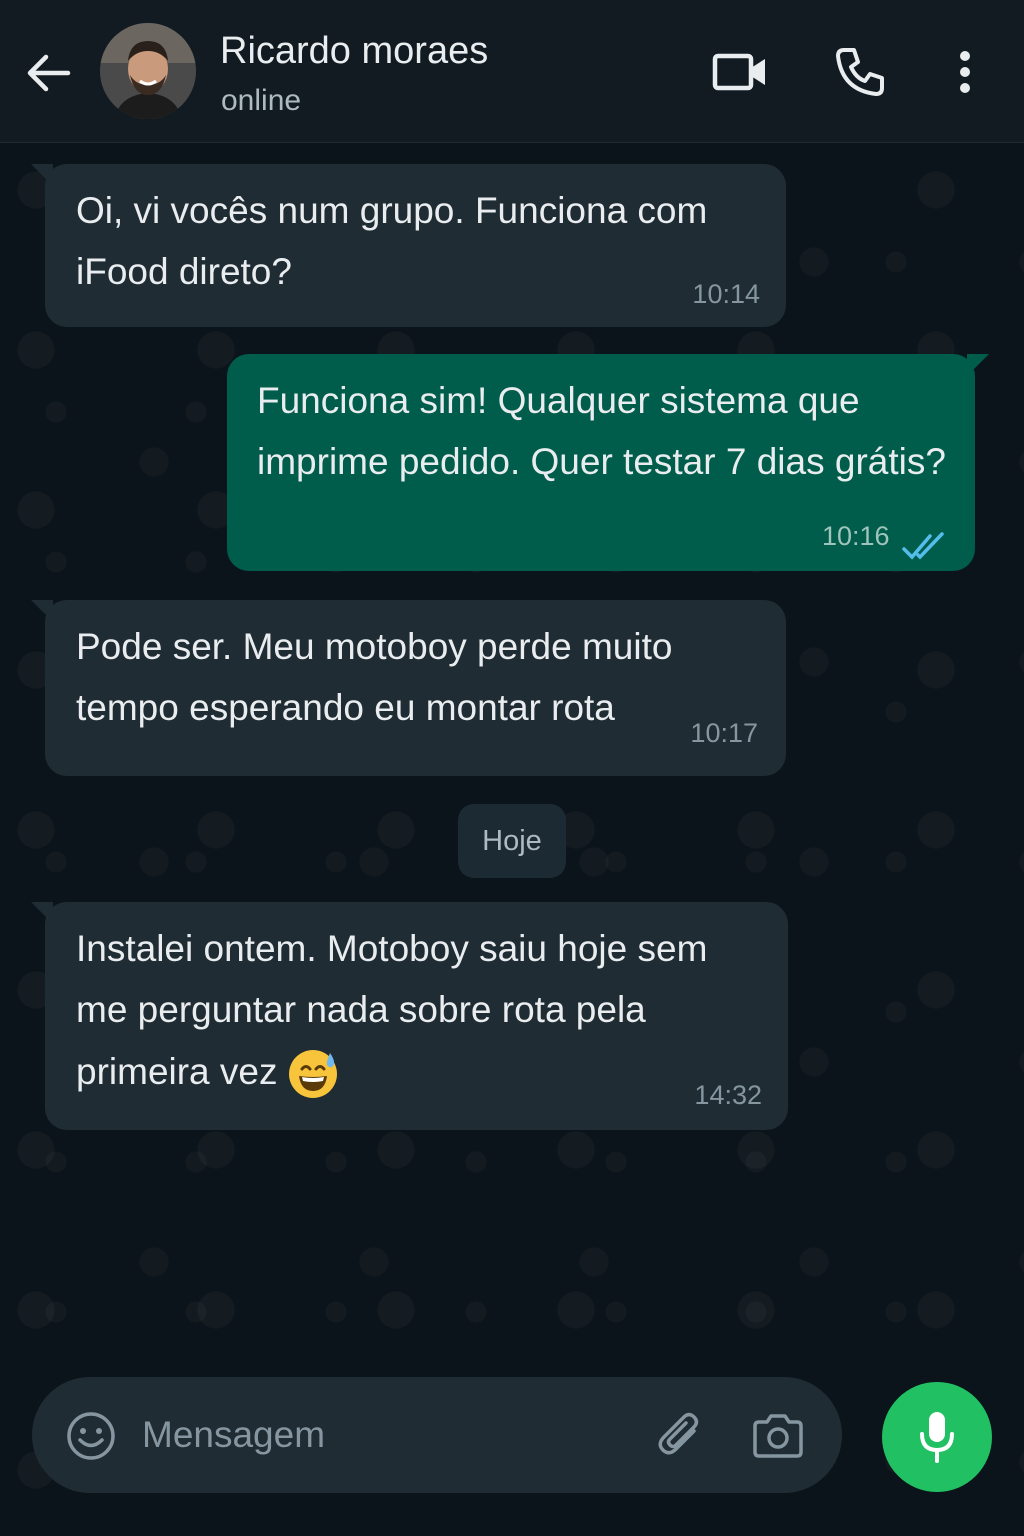 This screenshot has height=1536, width=1024. I want to click on attach-icon, so click(681, 1436).